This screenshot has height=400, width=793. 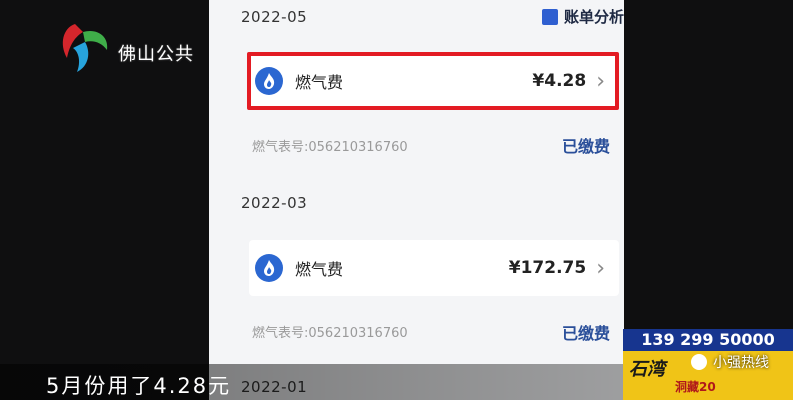 What do you see at coordinates (269, 268) in the screenshot?
I see `flame-icon` at bounding box center [269, 268].